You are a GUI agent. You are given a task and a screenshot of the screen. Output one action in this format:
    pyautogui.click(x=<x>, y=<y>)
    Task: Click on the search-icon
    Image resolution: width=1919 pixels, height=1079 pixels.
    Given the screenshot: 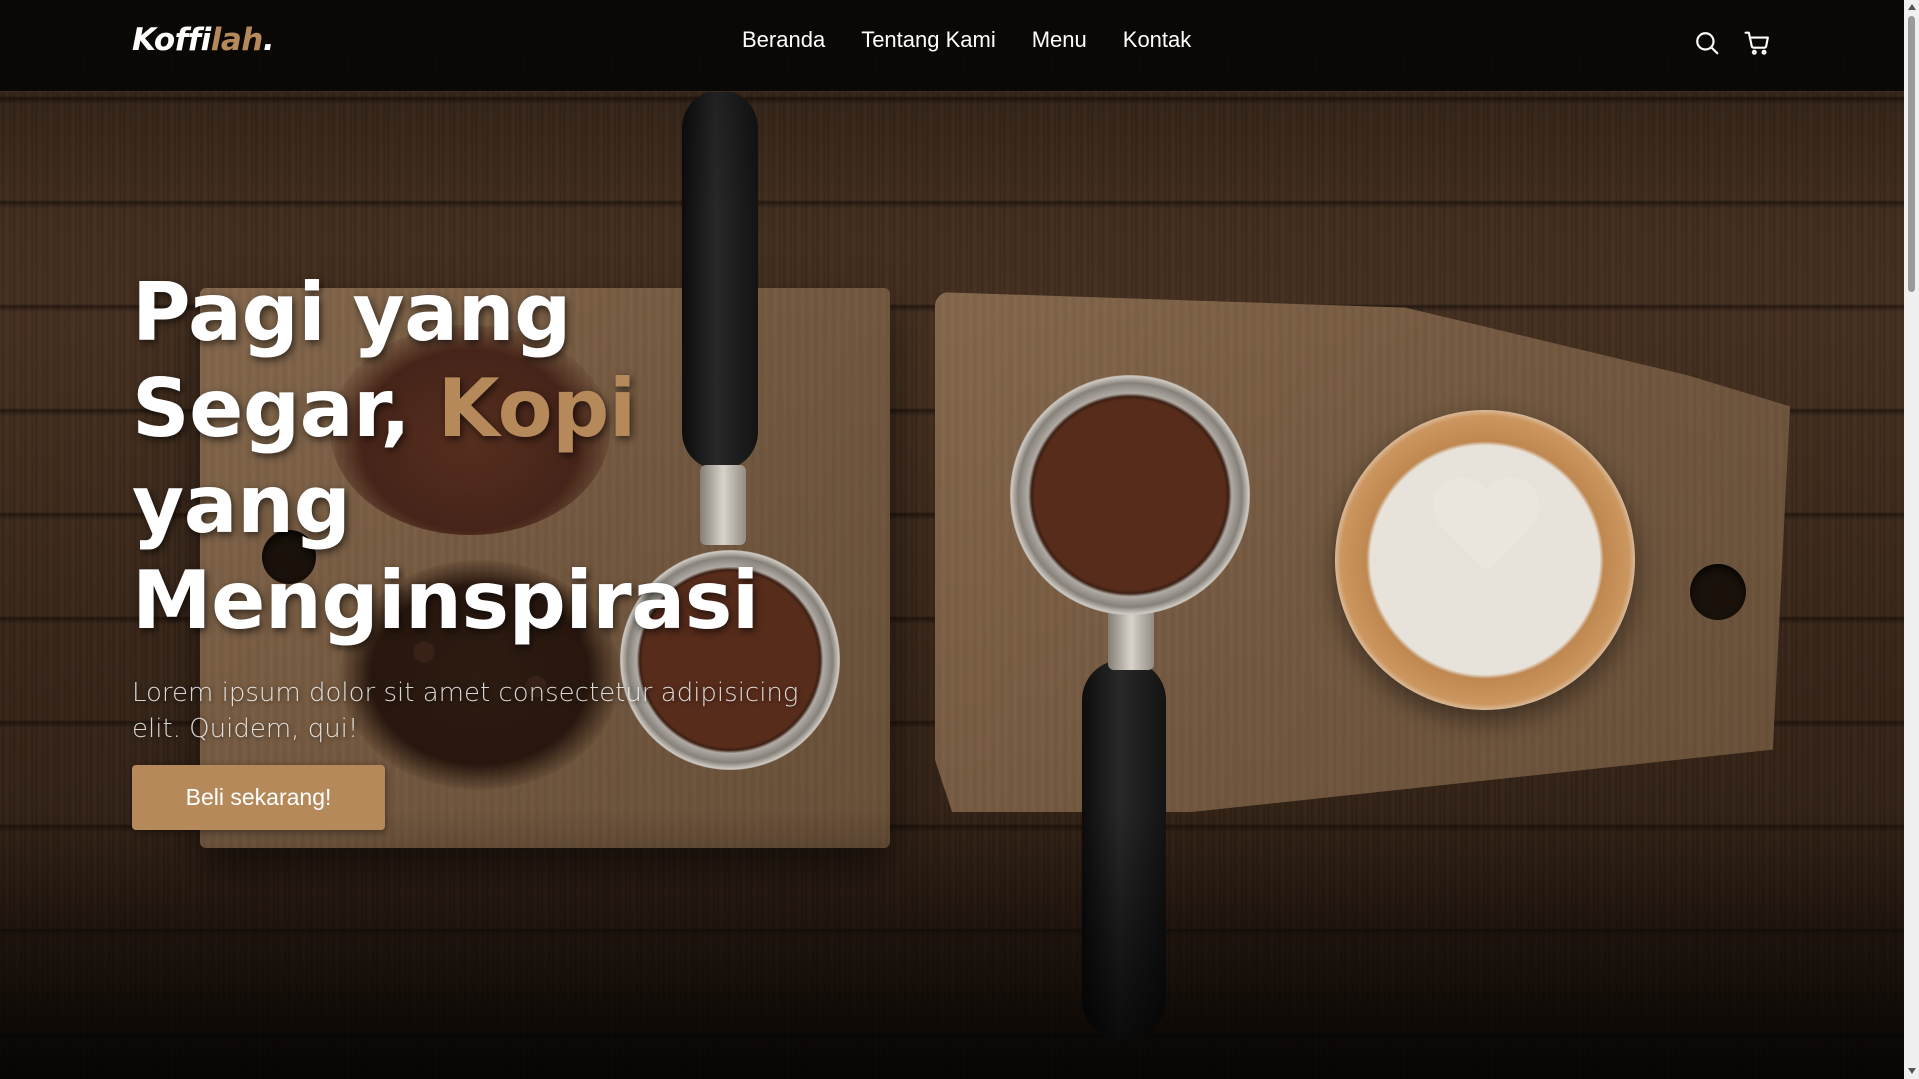 What is the action you would take?
    pyautogui.click(x=1707, y=43)
    